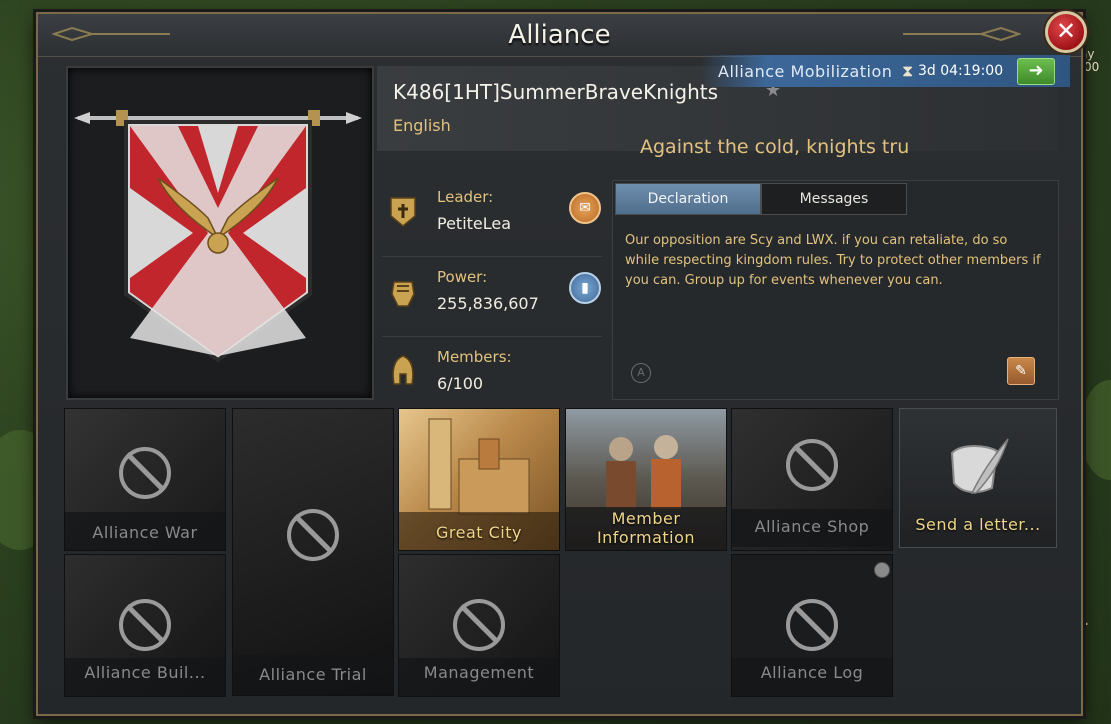 Image resolution: width=1111 pixels, height=724 pixels. Describe the element at coordinates (1021, 371) in the screenshot. I see `edit-declaration-button: ✎` at that location.